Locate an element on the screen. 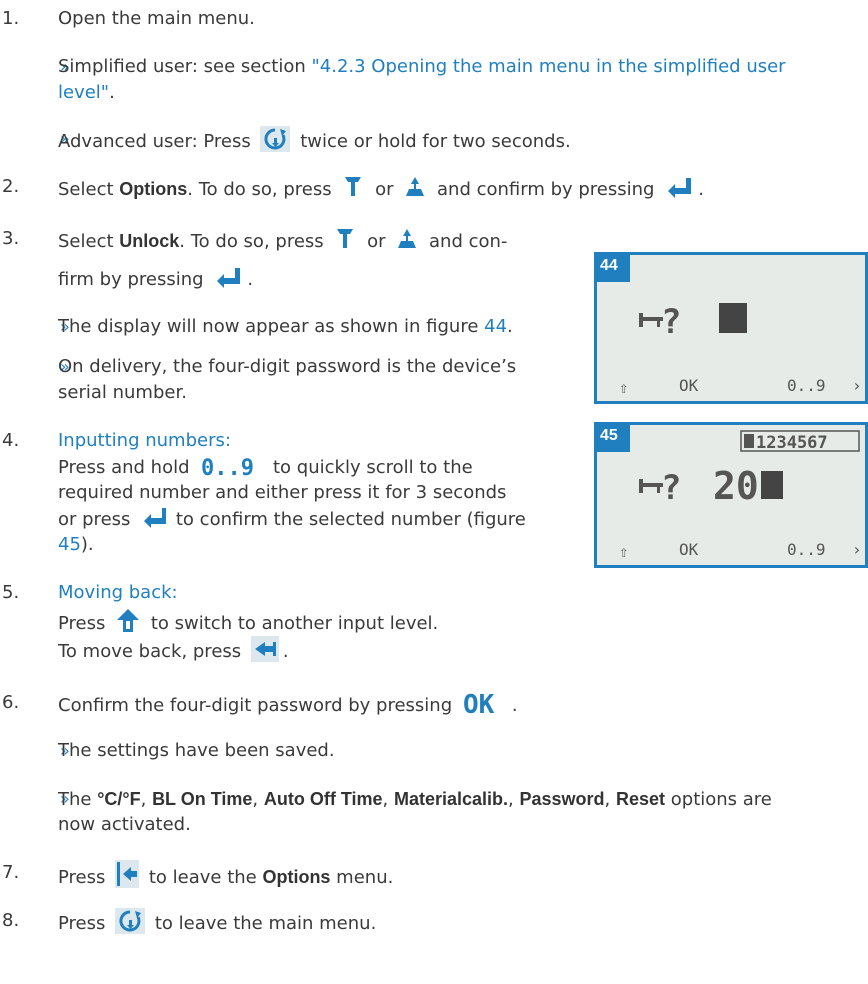 Image resolution: width=868 pixels, height=984 pixels. entered-digits: 20 is located at coordinates (736, 486).